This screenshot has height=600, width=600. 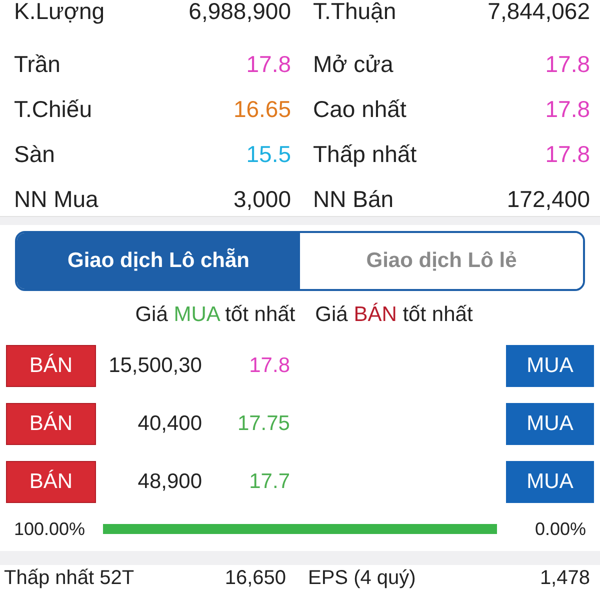 What do you see at coordinates (262, 199) in the screenshot?
I see `stat-value: 3,000` at bounding box center [262, 199].